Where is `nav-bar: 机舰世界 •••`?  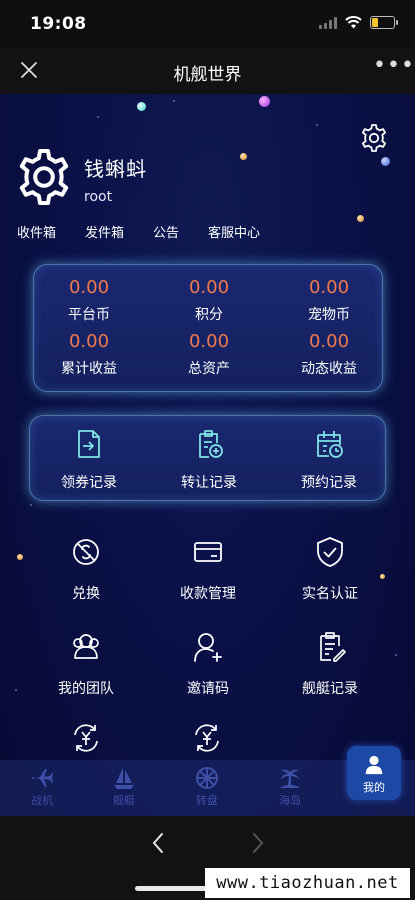 nav-bar: 机舰世界 ••• is located at coordinates (207, 71).